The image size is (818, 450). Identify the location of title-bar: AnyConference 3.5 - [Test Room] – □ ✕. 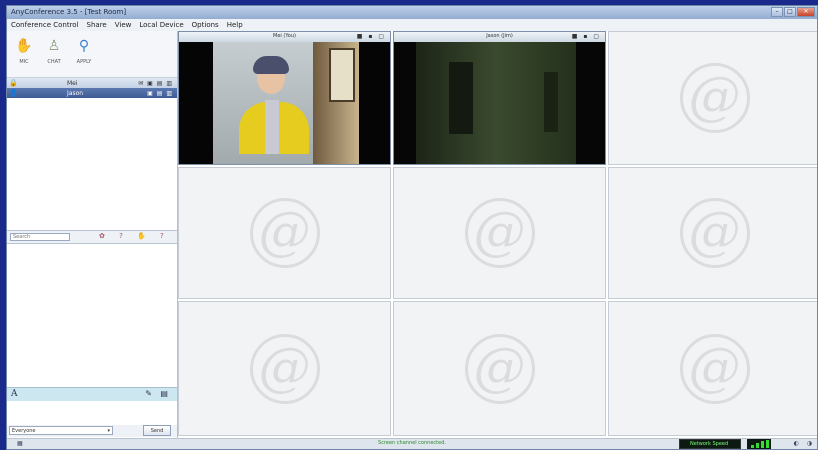
(412, 12).